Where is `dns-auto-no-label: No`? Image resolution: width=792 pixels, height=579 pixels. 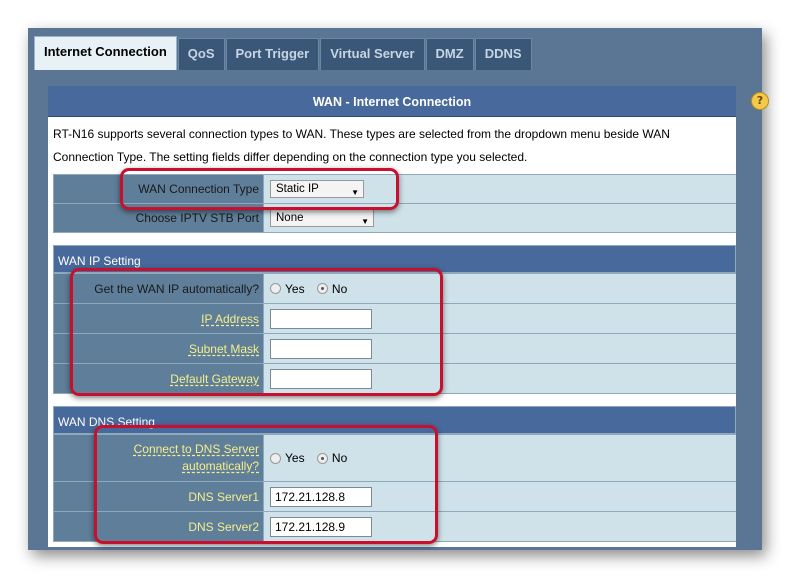
dns-auto-no-label: No is located at coordinates (339, 458).